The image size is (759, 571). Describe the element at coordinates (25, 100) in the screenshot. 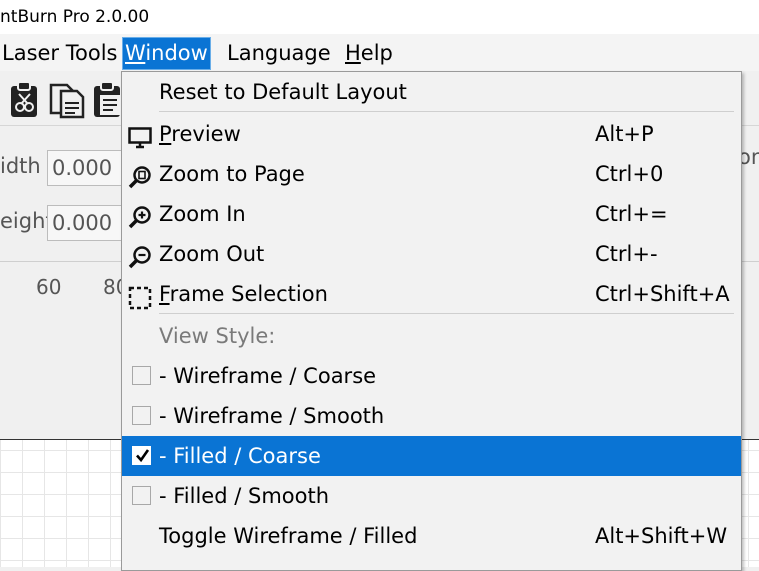

I see `paste-icon` at that location.